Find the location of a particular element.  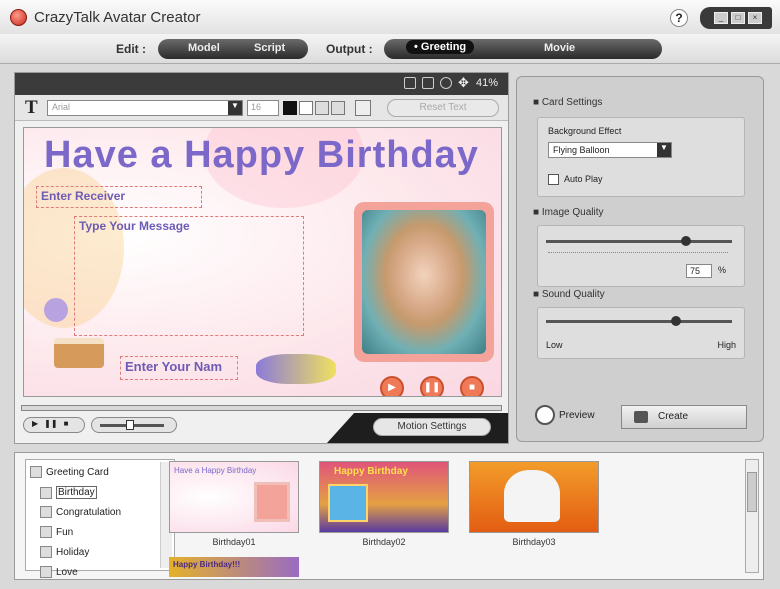

background-effect-value: Flying Balloon is located at coordinates (581, 150).